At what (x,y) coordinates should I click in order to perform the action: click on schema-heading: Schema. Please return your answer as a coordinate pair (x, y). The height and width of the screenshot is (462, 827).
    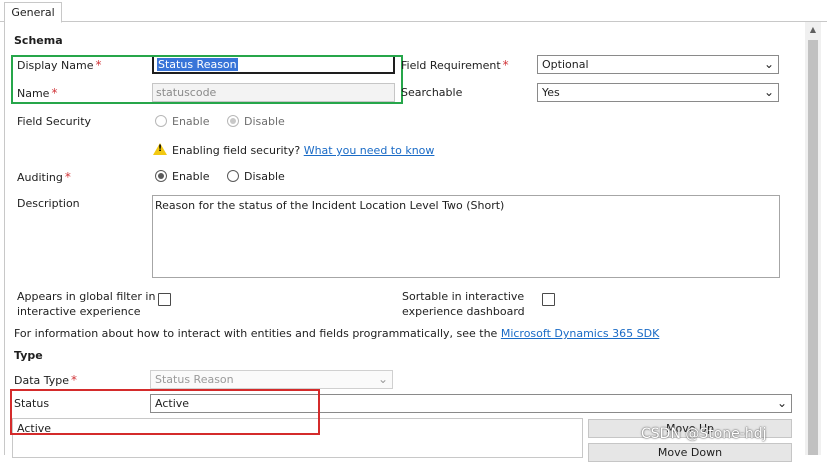
    Looking at the image, I should click on (38, 40).